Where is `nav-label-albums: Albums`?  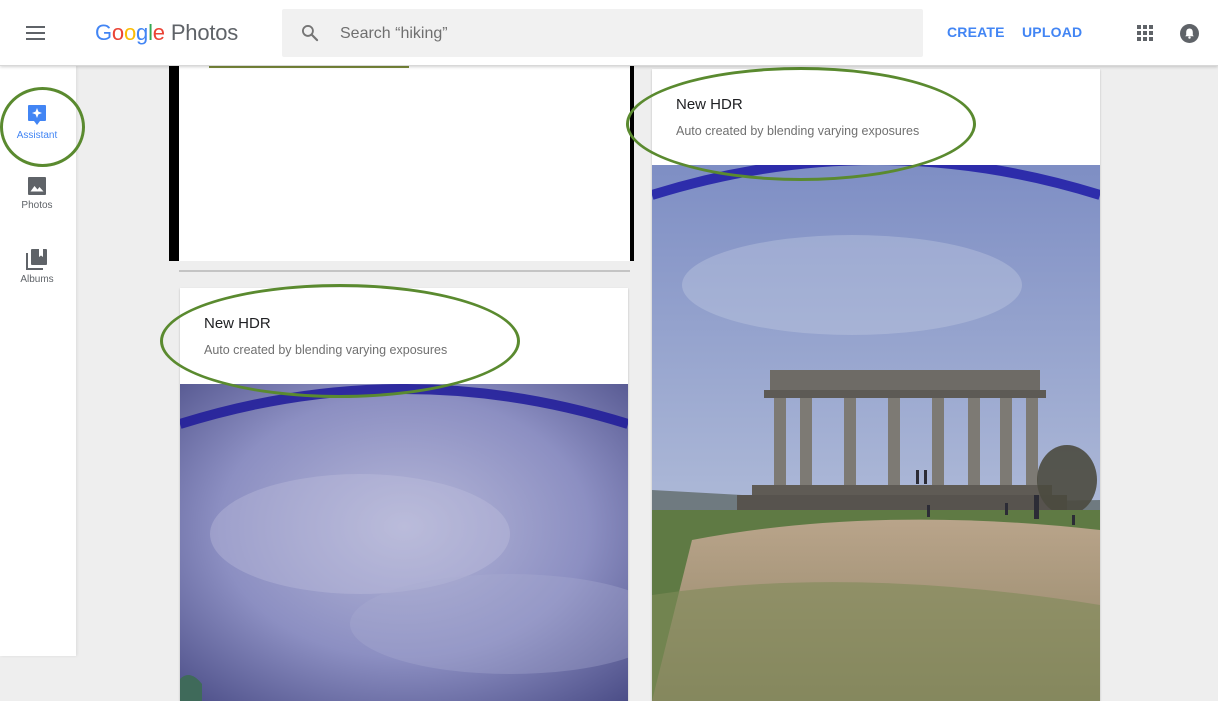 nav-label-albums: Albums is located at coordinates (37, 279).